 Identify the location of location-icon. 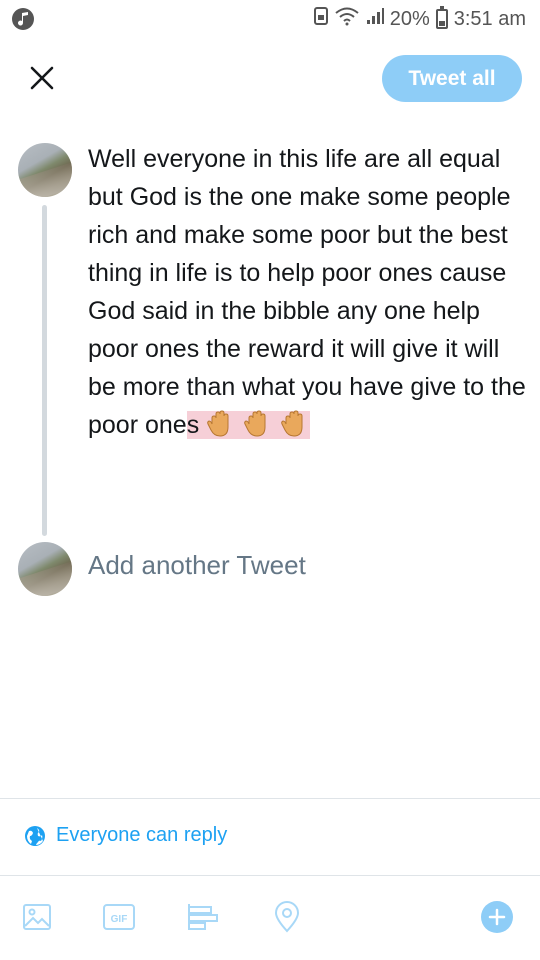
(287, 917).